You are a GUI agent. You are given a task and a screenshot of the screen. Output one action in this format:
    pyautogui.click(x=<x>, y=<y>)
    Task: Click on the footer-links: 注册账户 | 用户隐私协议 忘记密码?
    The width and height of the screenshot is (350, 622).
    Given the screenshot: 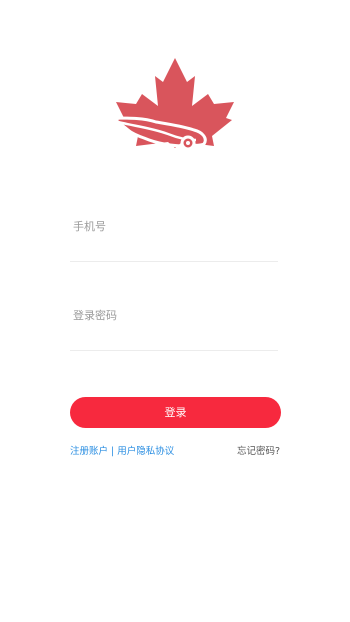 What is the action you would take?
    pyautogui.click(x=175, y=453)
    